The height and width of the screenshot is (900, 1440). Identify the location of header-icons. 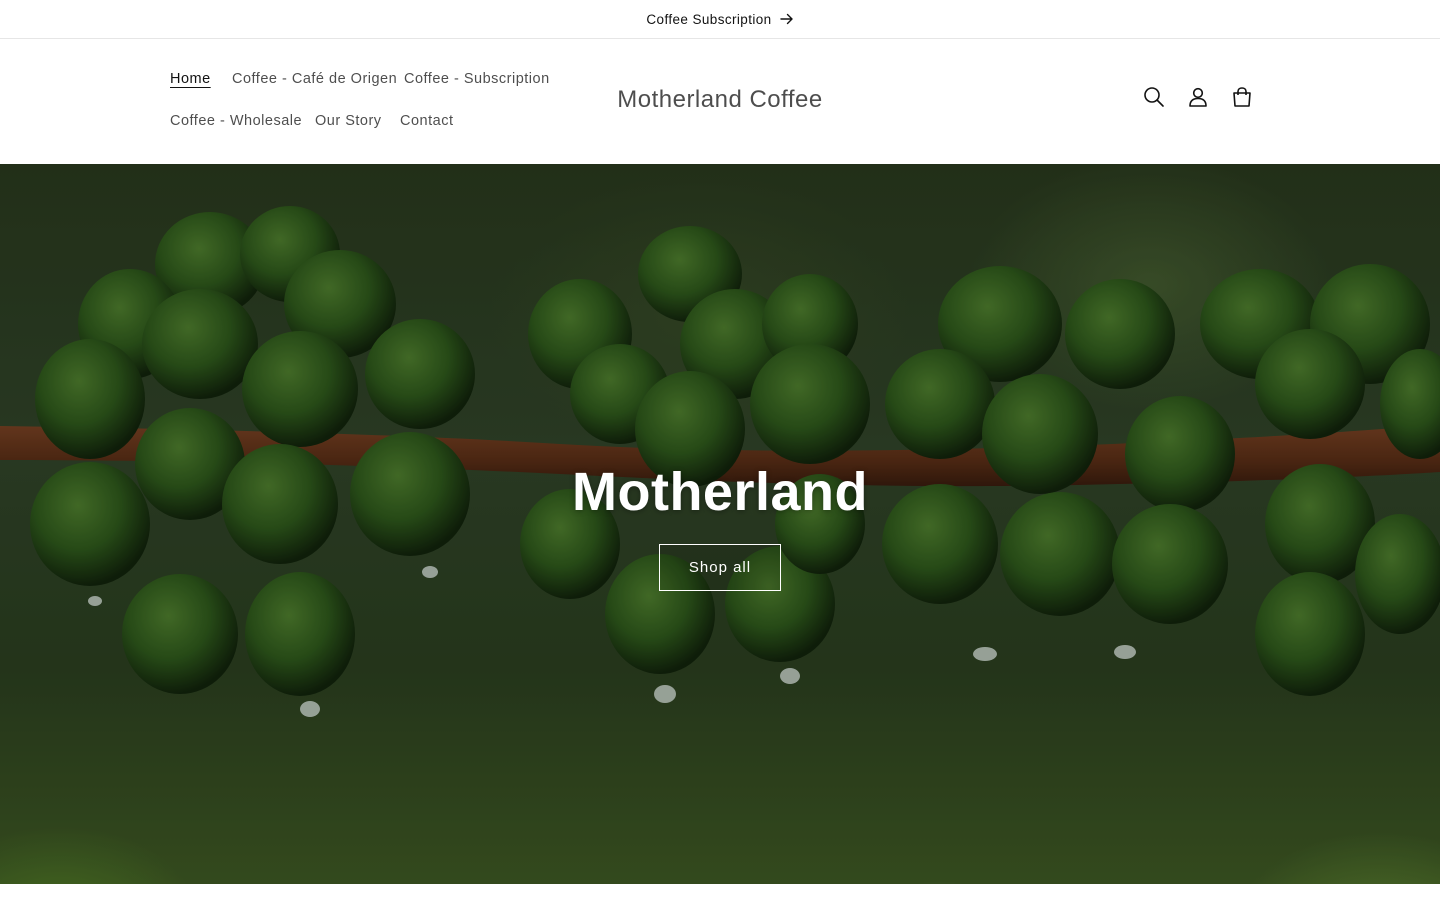
(1198, 97).